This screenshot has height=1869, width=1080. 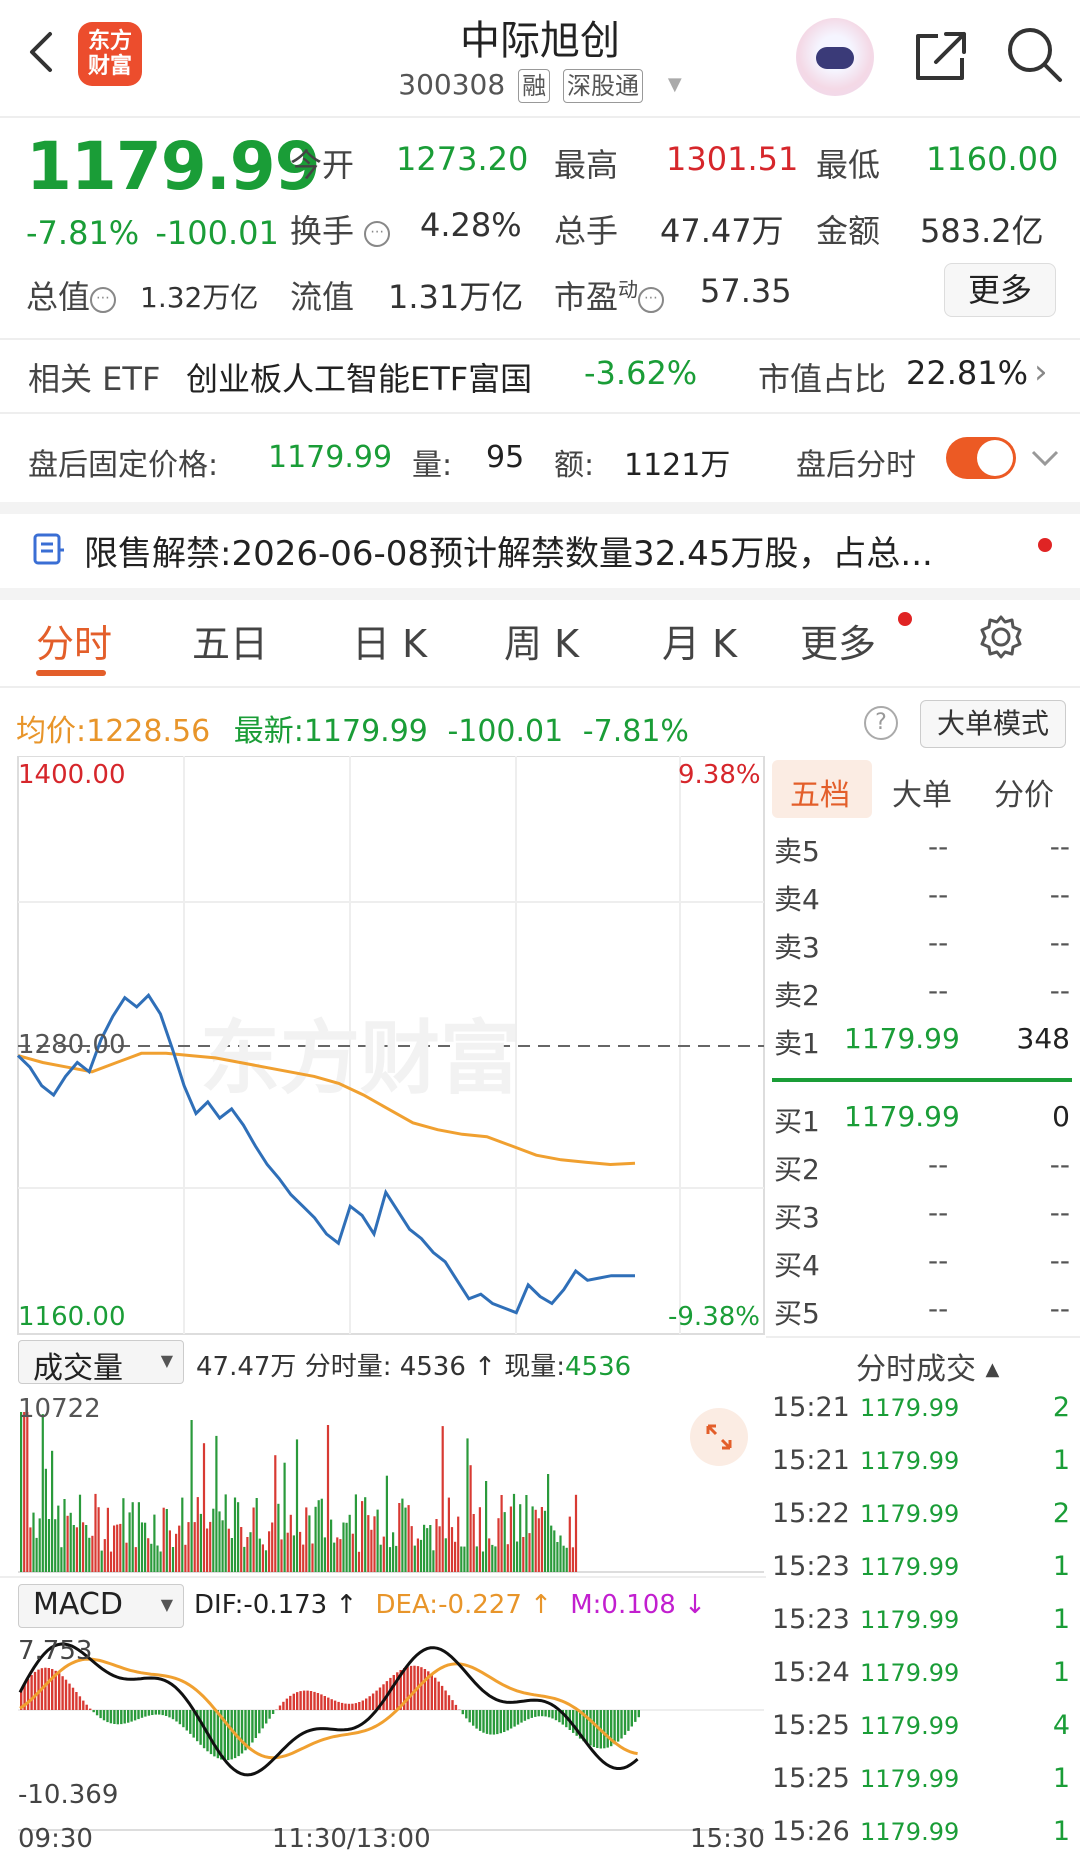 I want to click on chevron-down-icon, so click(x=1045, y=458).